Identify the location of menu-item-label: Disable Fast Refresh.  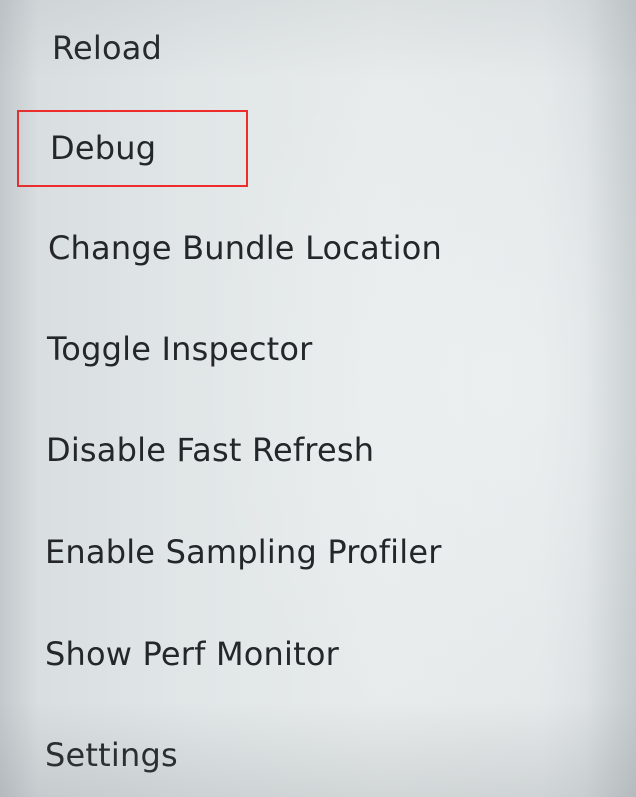
(210, 450).